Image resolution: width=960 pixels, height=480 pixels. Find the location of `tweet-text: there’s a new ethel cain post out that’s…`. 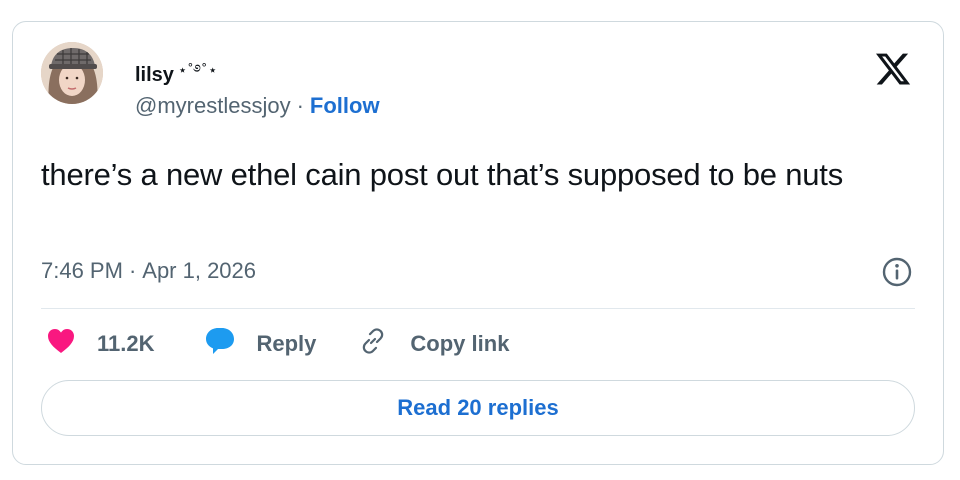

tweet-text: there’s a new ethel cain post out that’s… is located at coordinates (442, 174).